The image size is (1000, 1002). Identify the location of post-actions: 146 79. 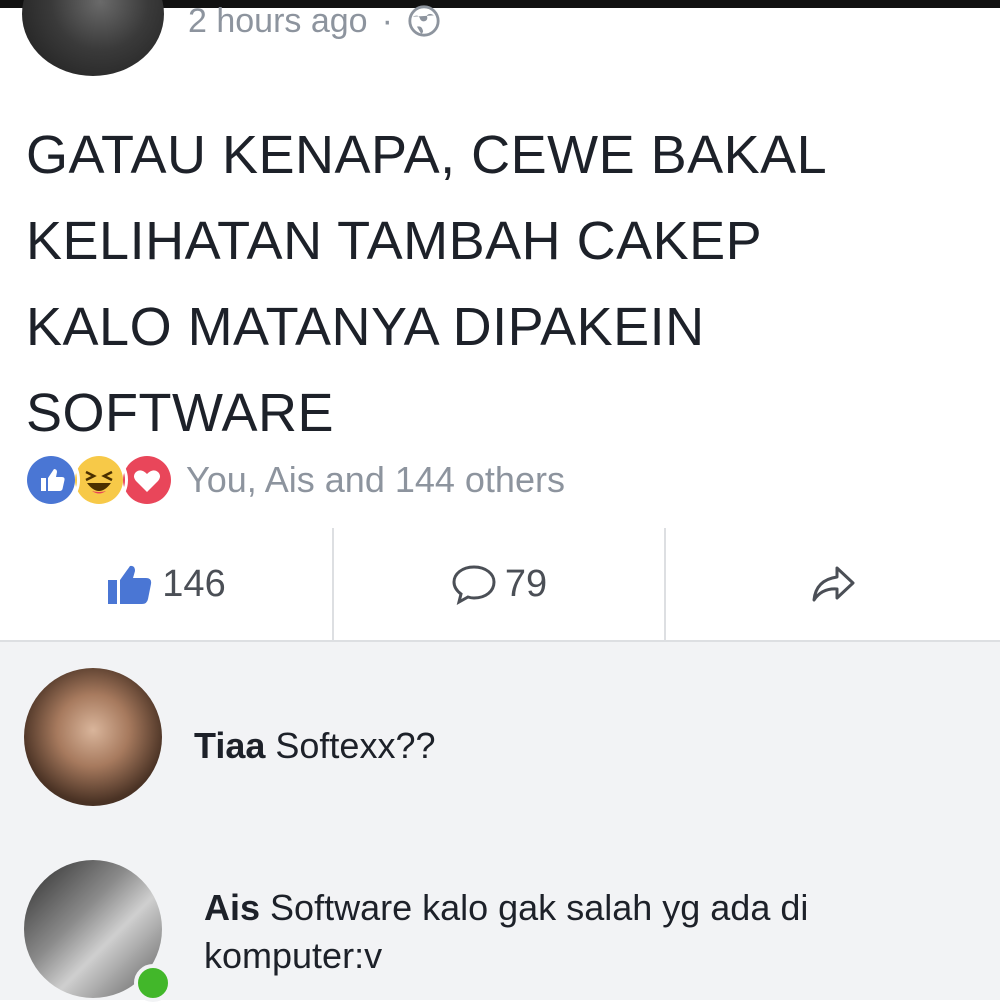
(500, 584).